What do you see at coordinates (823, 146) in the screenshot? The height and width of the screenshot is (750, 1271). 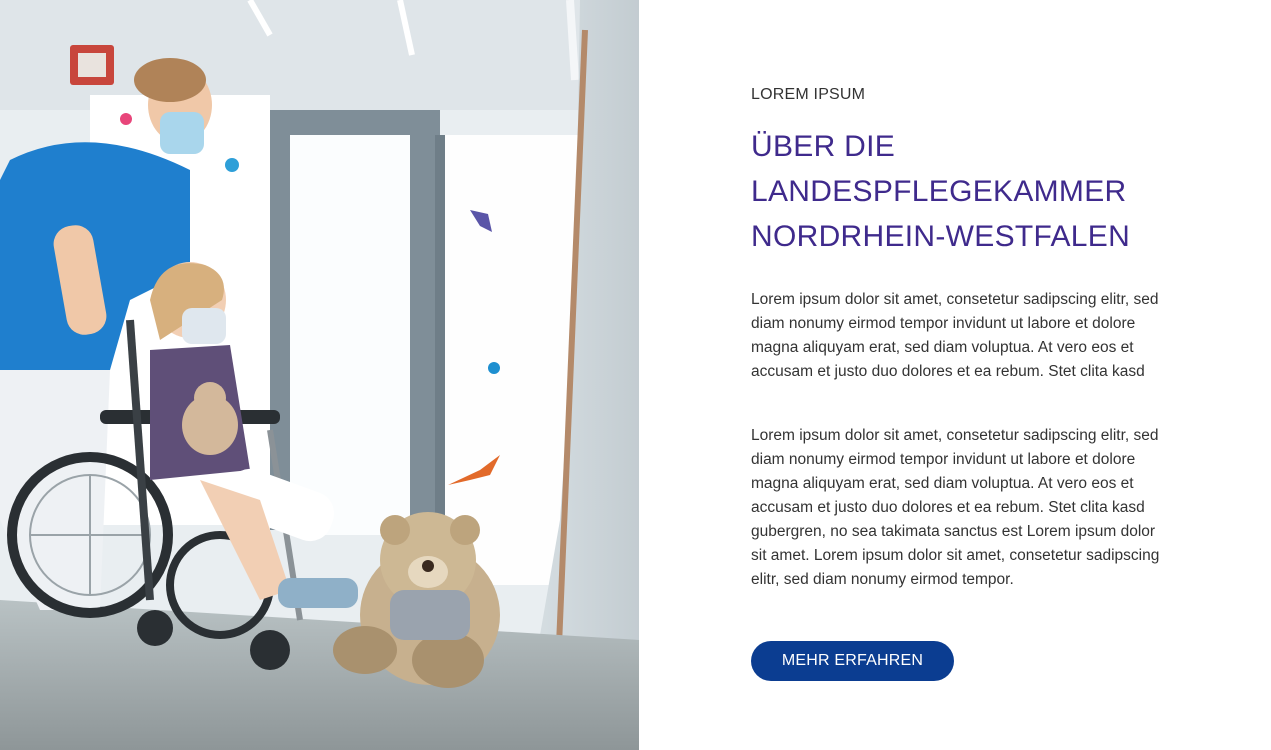 I see `section-title-line: ÜBER DIE` at bounding box center [823, 146].